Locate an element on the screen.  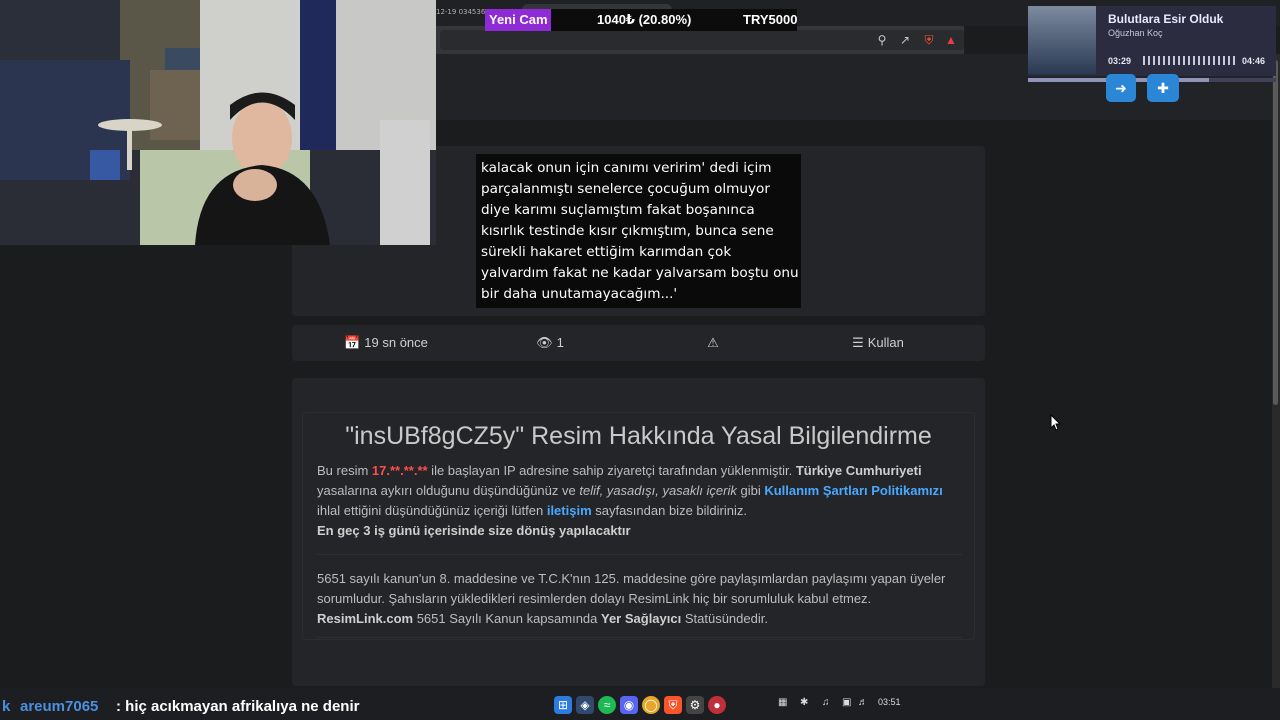
login-icon: ➜ is located at coordinates (1121, 88).